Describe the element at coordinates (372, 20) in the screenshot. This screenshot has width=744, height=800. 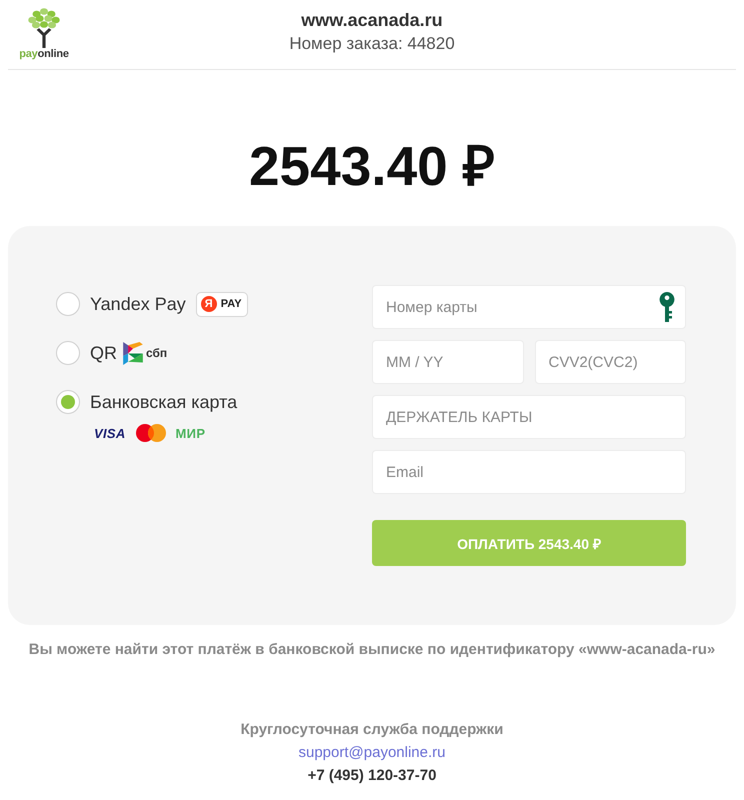
I see `site-title: www.acanada.ru` at that location.